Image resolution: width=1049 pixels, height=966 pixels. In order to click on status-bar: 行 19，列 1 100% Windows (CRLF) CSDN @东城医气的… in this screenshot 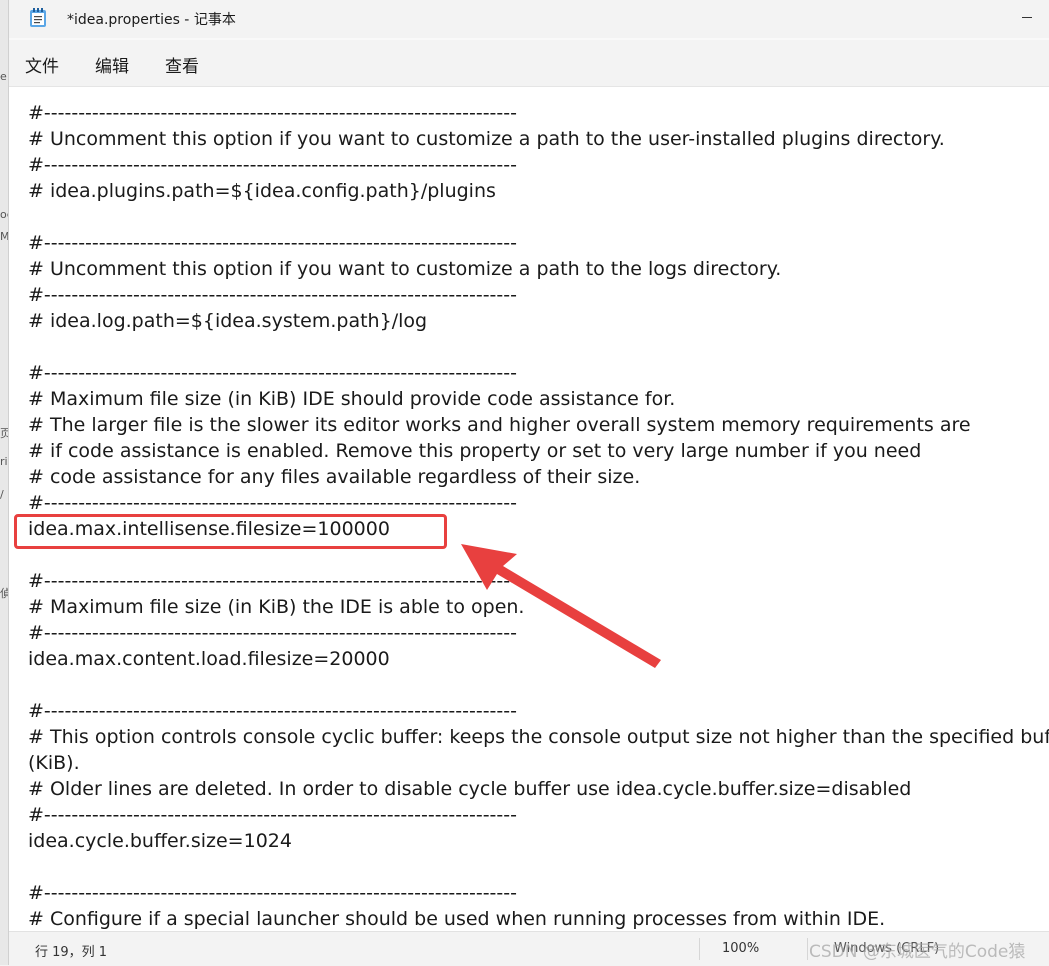, I will do `click(529, 948)`.